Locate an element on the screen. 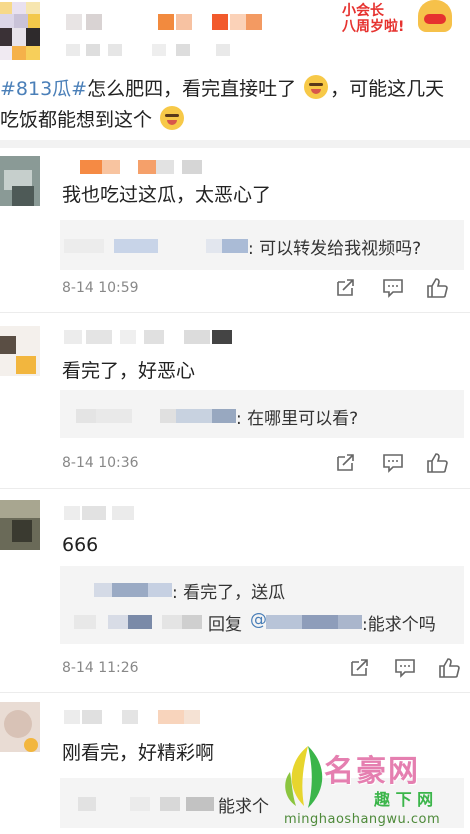  comment-time: 8-14 11:26 is located at coordinates (100, 668).